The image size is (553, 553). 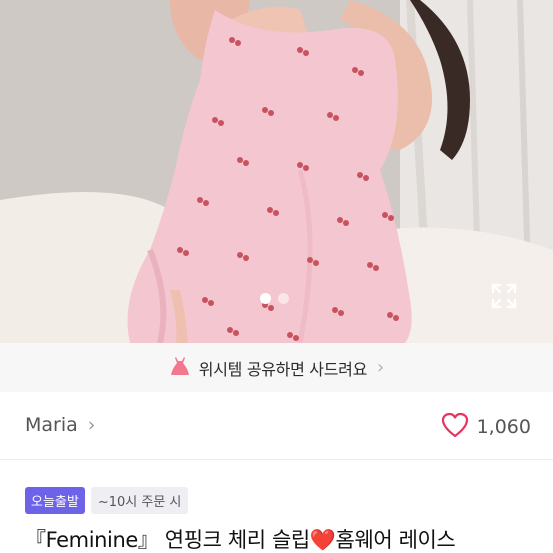 I want to click on seller-link: Maria ›, so click(x=60, y=425).